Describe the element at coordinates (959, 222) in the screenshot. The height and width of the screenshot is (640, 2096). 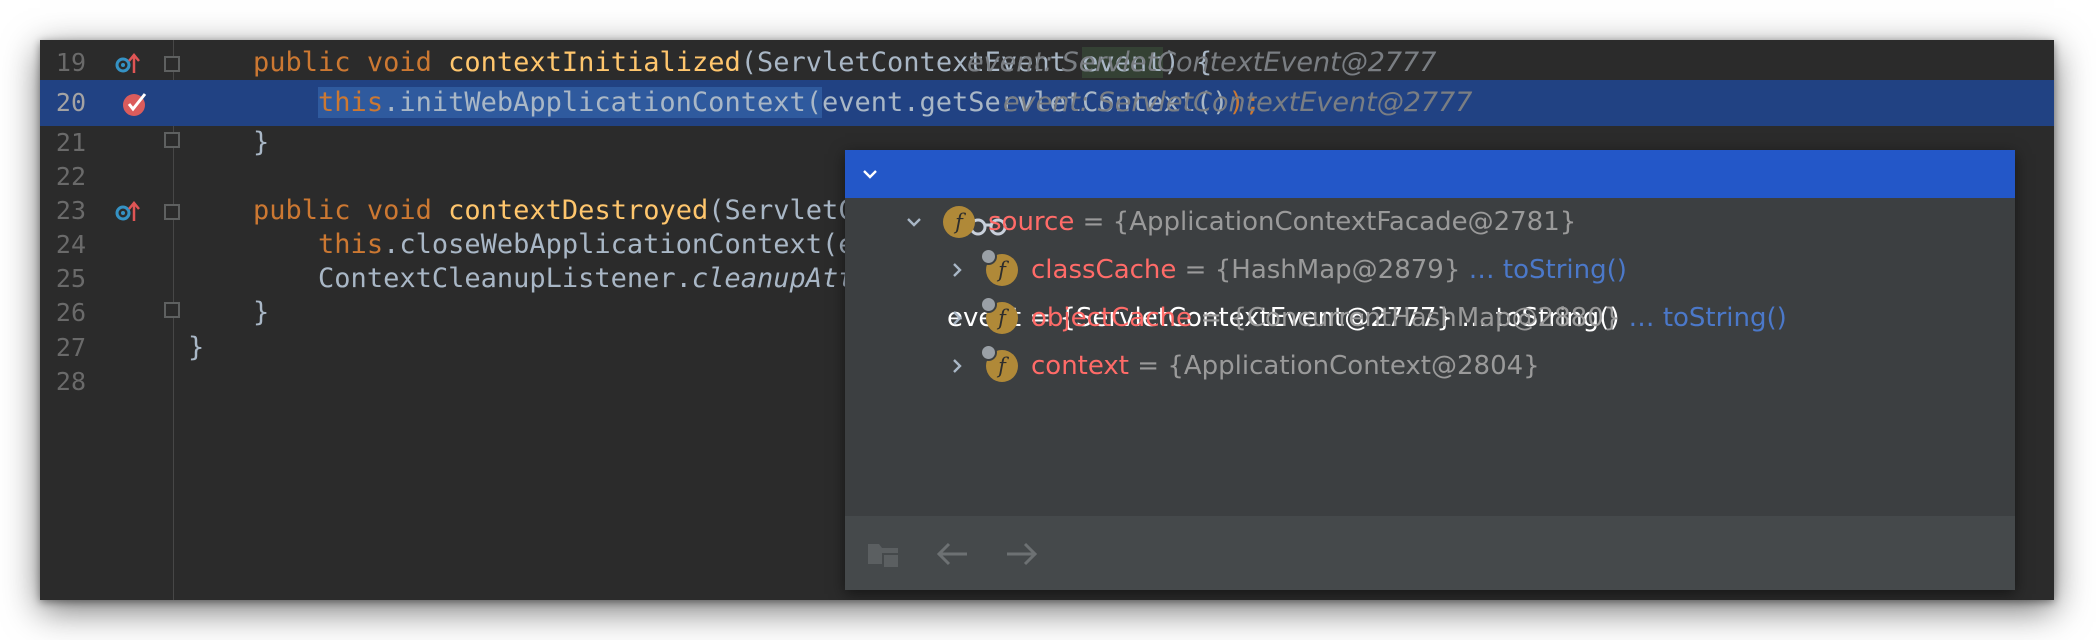
I see `field-icon: f` at that location.